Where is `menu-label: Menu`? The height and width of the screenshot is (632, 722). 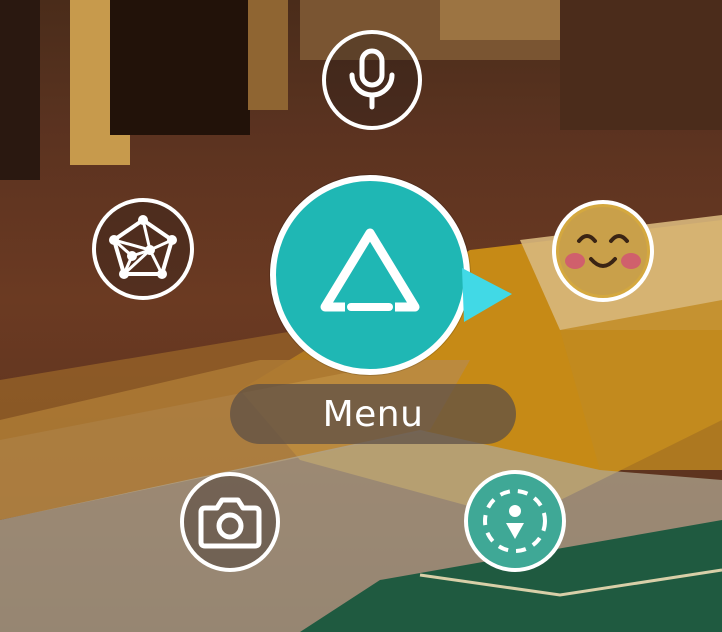
menu-label: Menu is located at coordinates (373, 414).